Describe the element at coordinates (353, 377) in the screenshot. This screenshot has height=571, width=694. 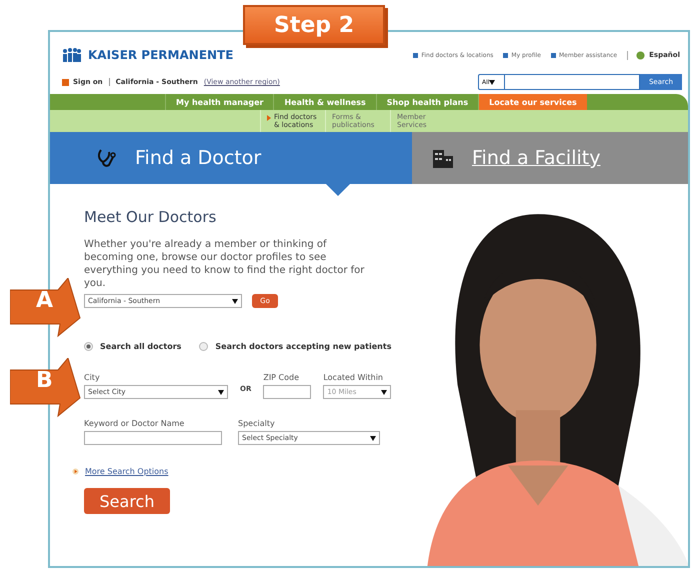
I see `field-label: Located Within` at that location.